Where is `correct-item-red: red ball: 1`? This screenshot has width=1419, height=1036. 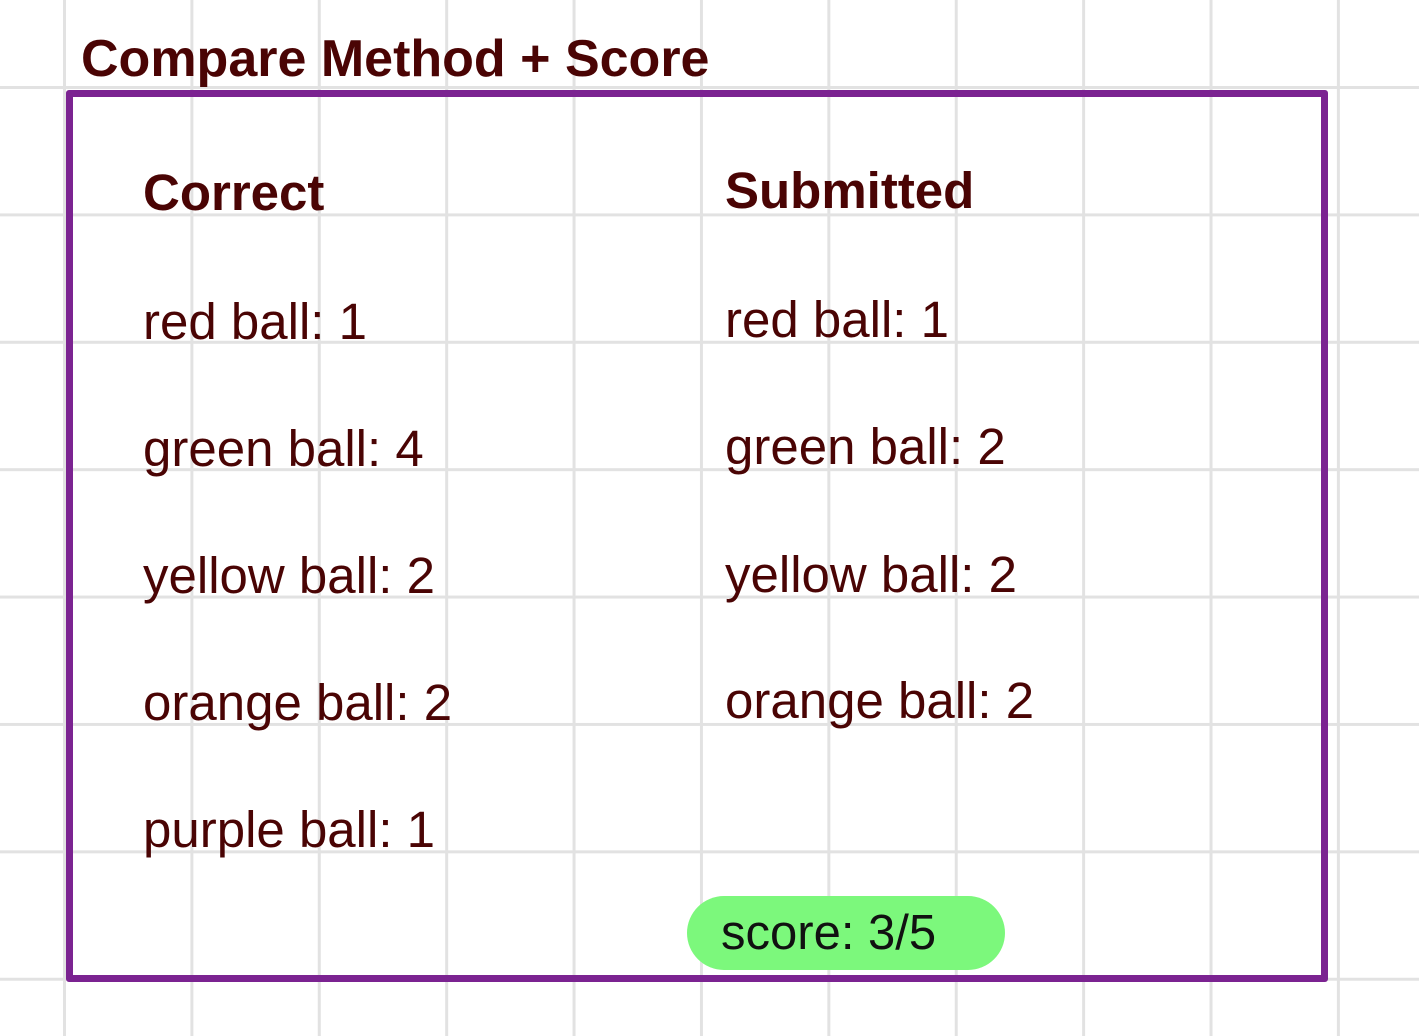 correct-item-red: red ball: 1 is located at coordinates (255, 321).